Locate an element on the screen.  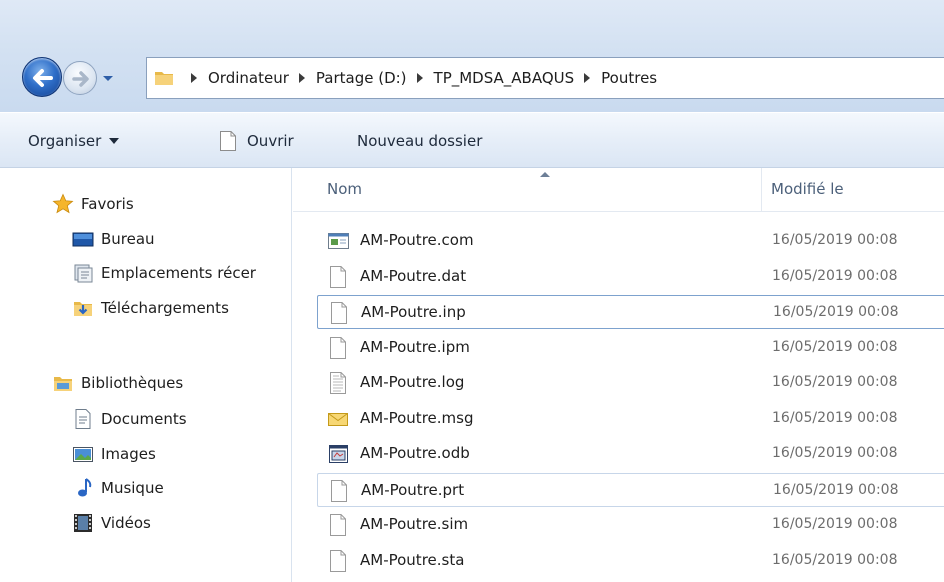
text-file-icon is located at coordinates (338, 383).